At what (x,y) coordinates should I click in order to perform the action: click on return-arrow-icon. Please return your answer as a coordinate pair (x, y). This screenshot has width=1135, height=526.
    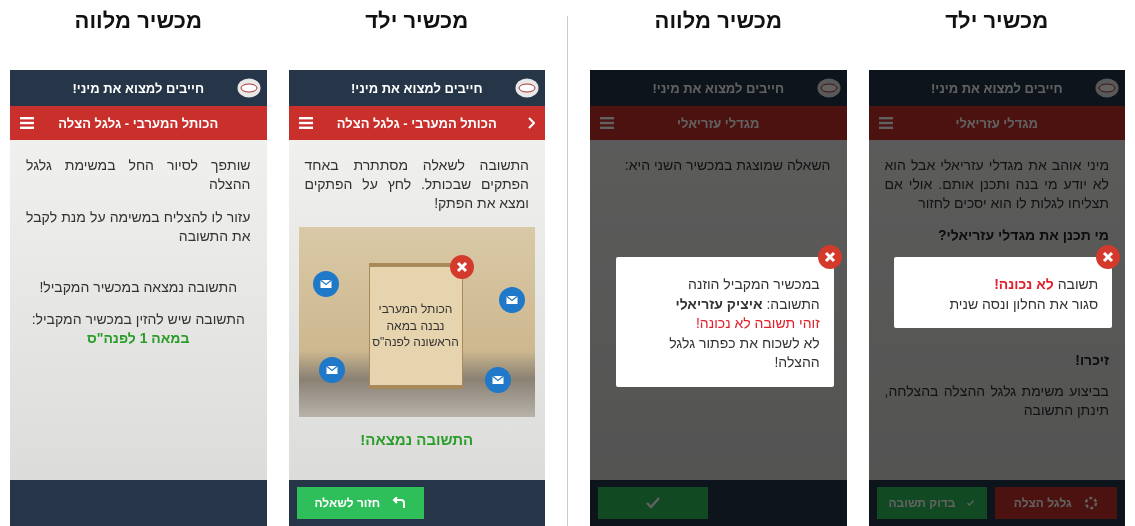
    Looking at the image, I should click on (399, 503).